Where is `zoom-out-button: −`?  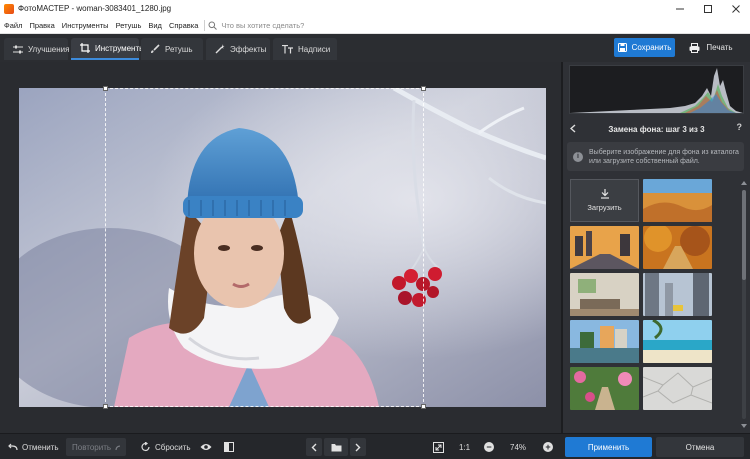
zoom-out-button: − is located at coordinates (489, 447).